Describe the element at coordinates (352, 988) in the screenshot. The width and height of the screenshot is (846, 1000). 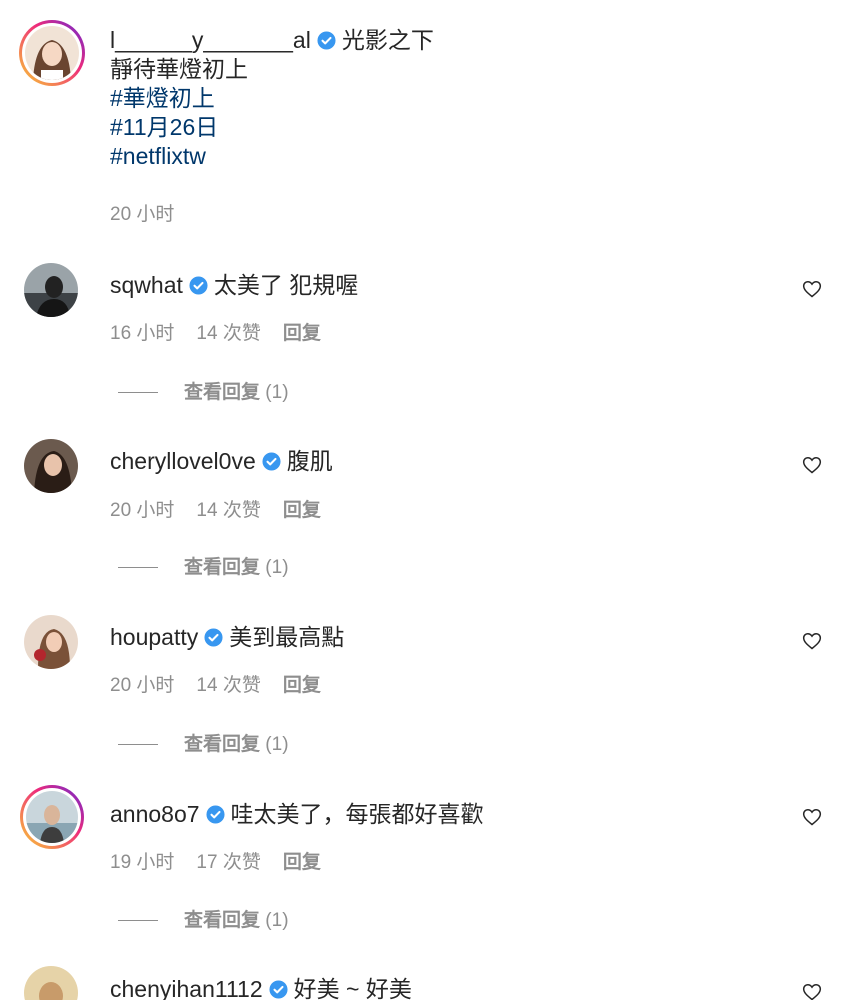
I see `comment-text: 好美 ~ 好美` at that location.